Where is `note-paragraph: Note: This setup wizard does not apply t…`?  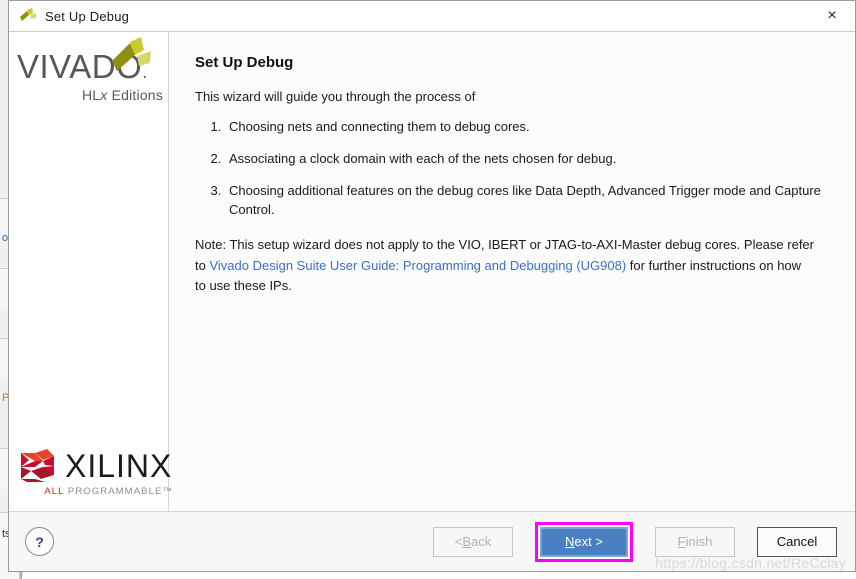 note-paragraph: Note: This setup wizard does not apply t… is located at coordinates (505, 265).